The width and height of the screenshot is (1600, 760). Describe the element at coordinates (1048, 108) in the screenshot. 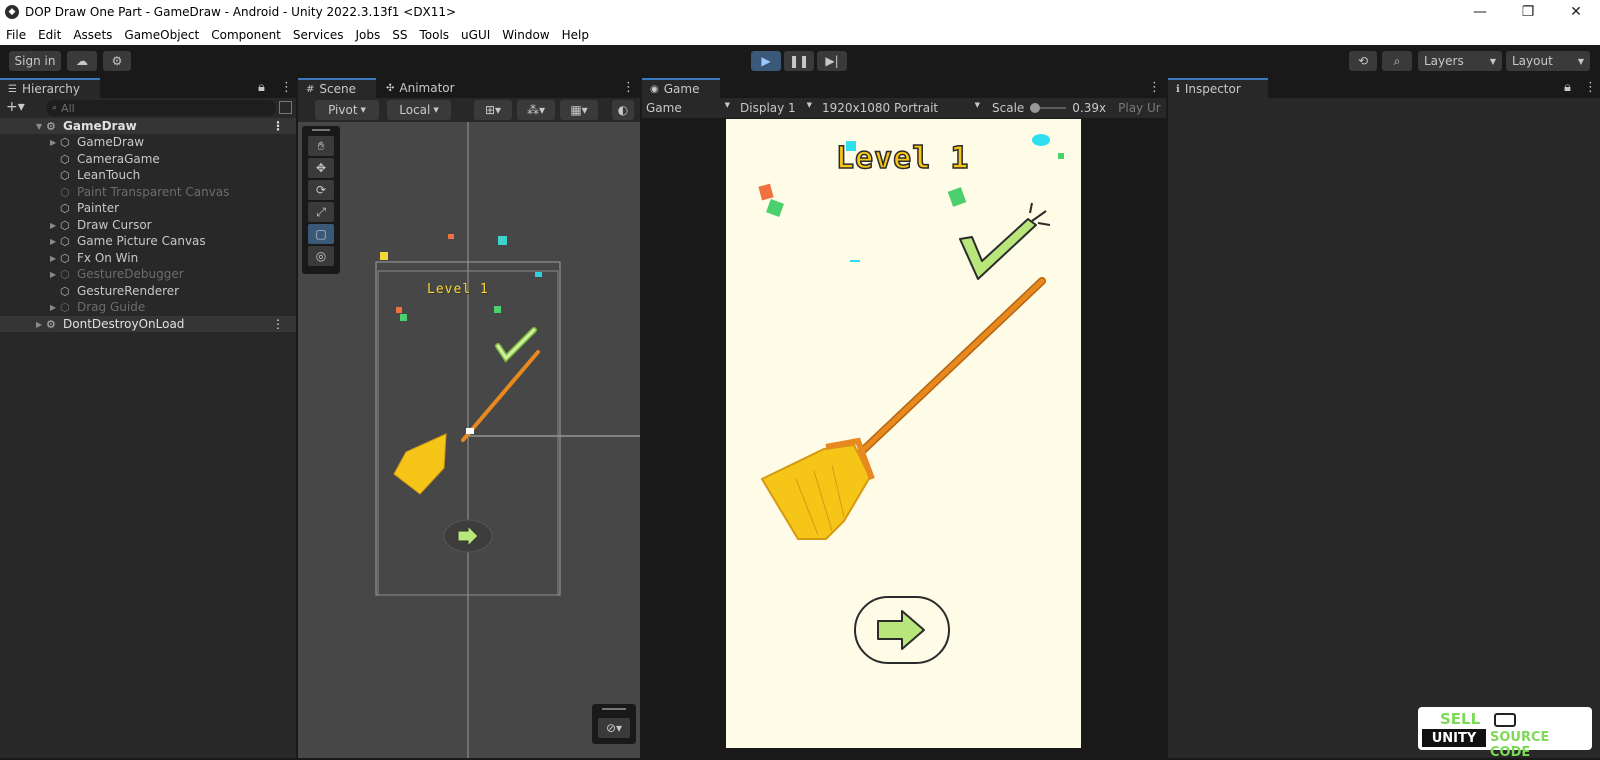

I see `scale-slider` at that location.